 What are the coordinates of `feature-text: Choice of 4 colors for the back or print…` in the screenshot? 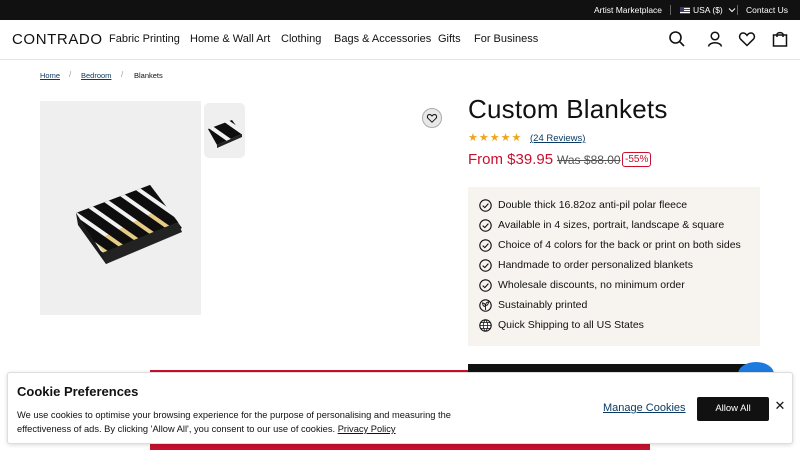 It's located at (619, 245).